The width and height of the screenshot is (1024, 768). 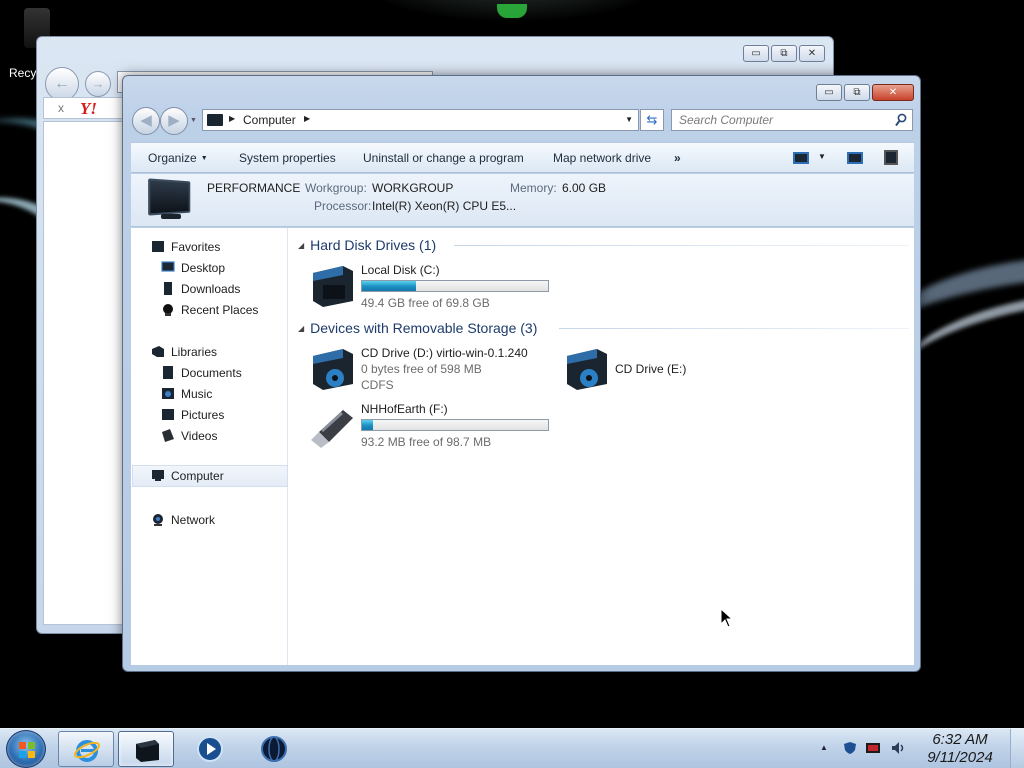 I want to click on search-box, so click(x=792, y=120).